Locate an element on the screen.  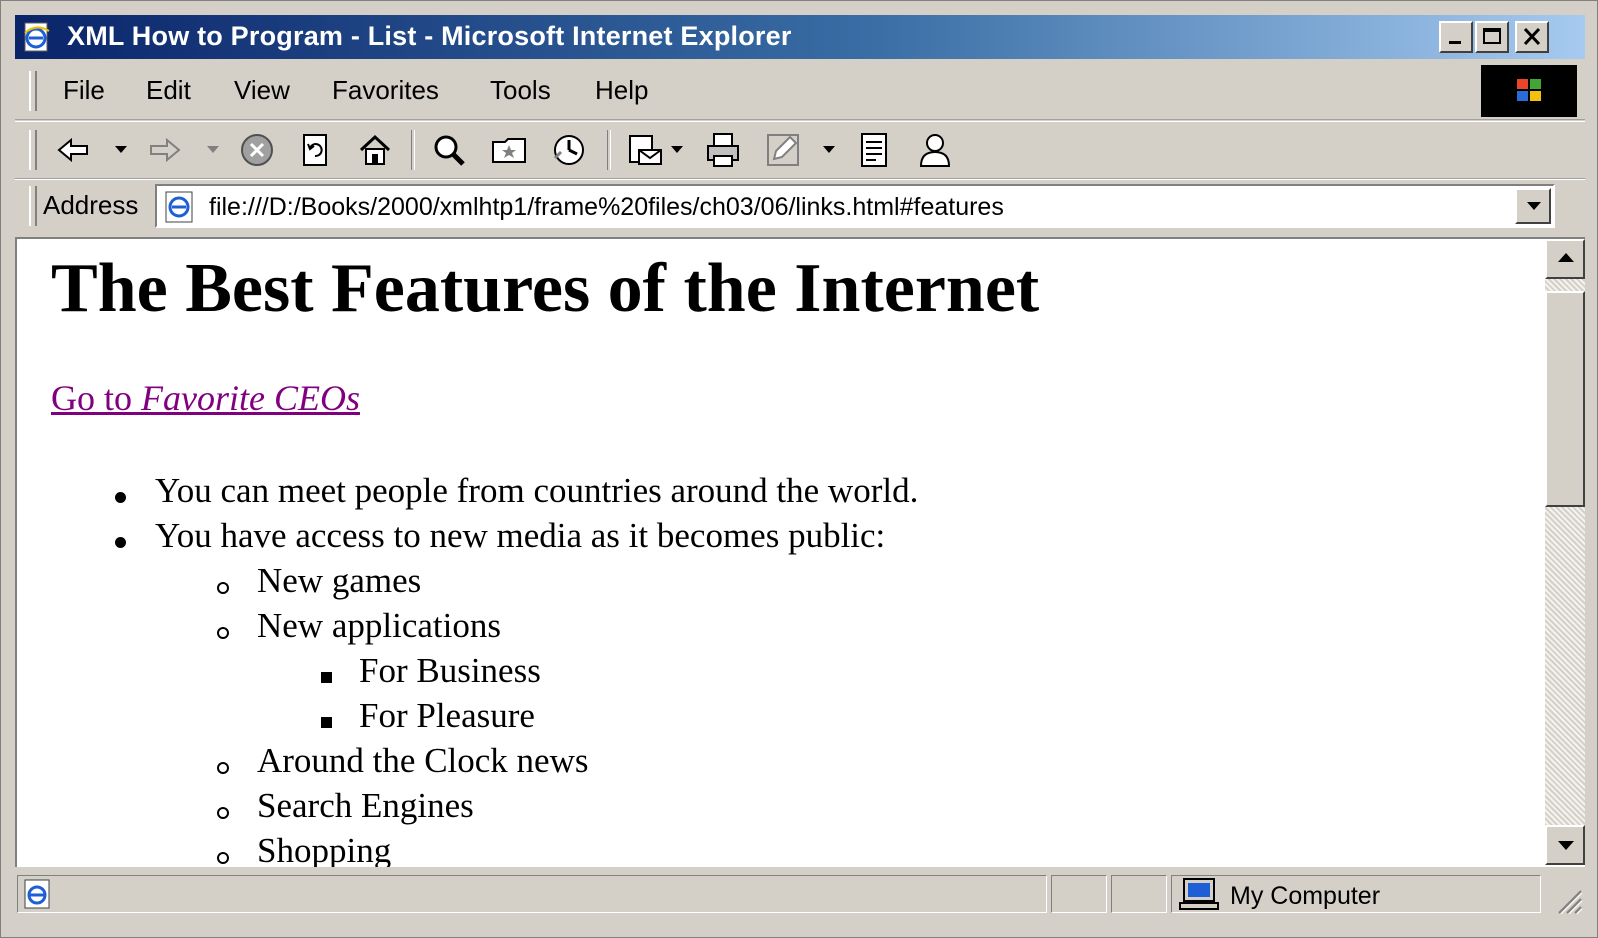
page-heading: The Best Features of the Internet is located at coordinates (545, 288).